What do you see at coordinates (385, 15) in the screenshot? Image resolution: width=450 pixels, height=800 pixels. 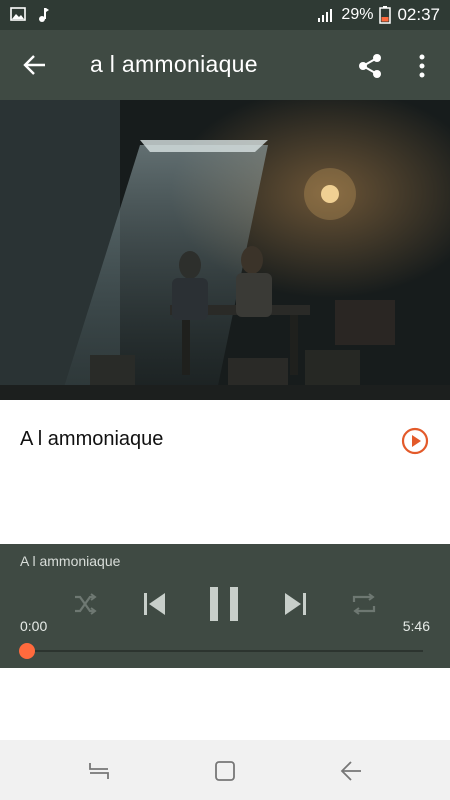 I see `battery-icon` at bounding box center [385, 15].